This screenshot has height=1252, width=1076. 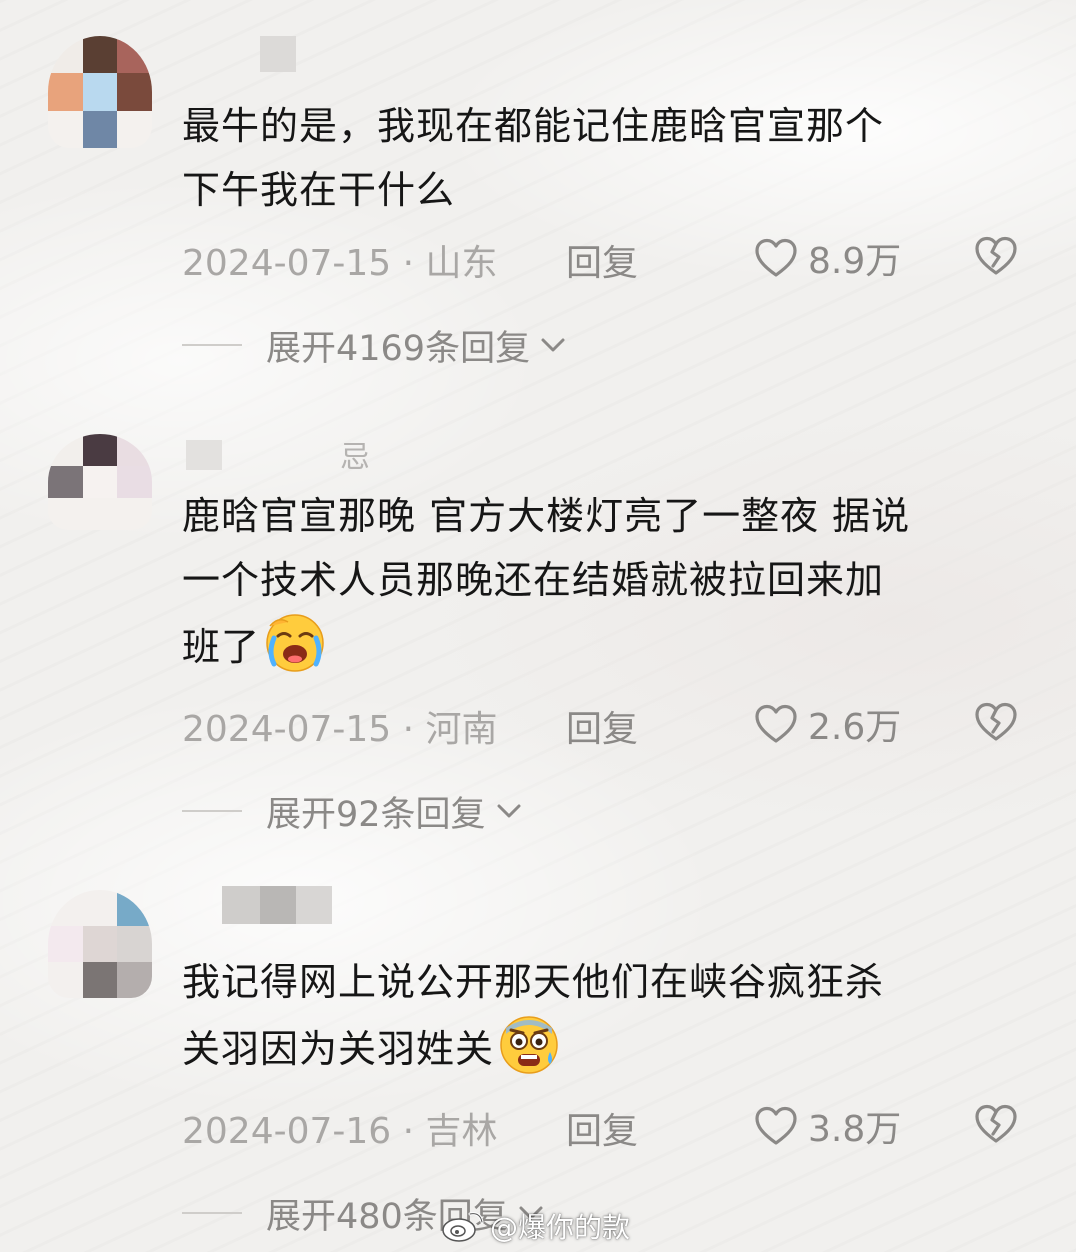 I want to click on loudly-crying-face-icon, so click(x=295, y=643).